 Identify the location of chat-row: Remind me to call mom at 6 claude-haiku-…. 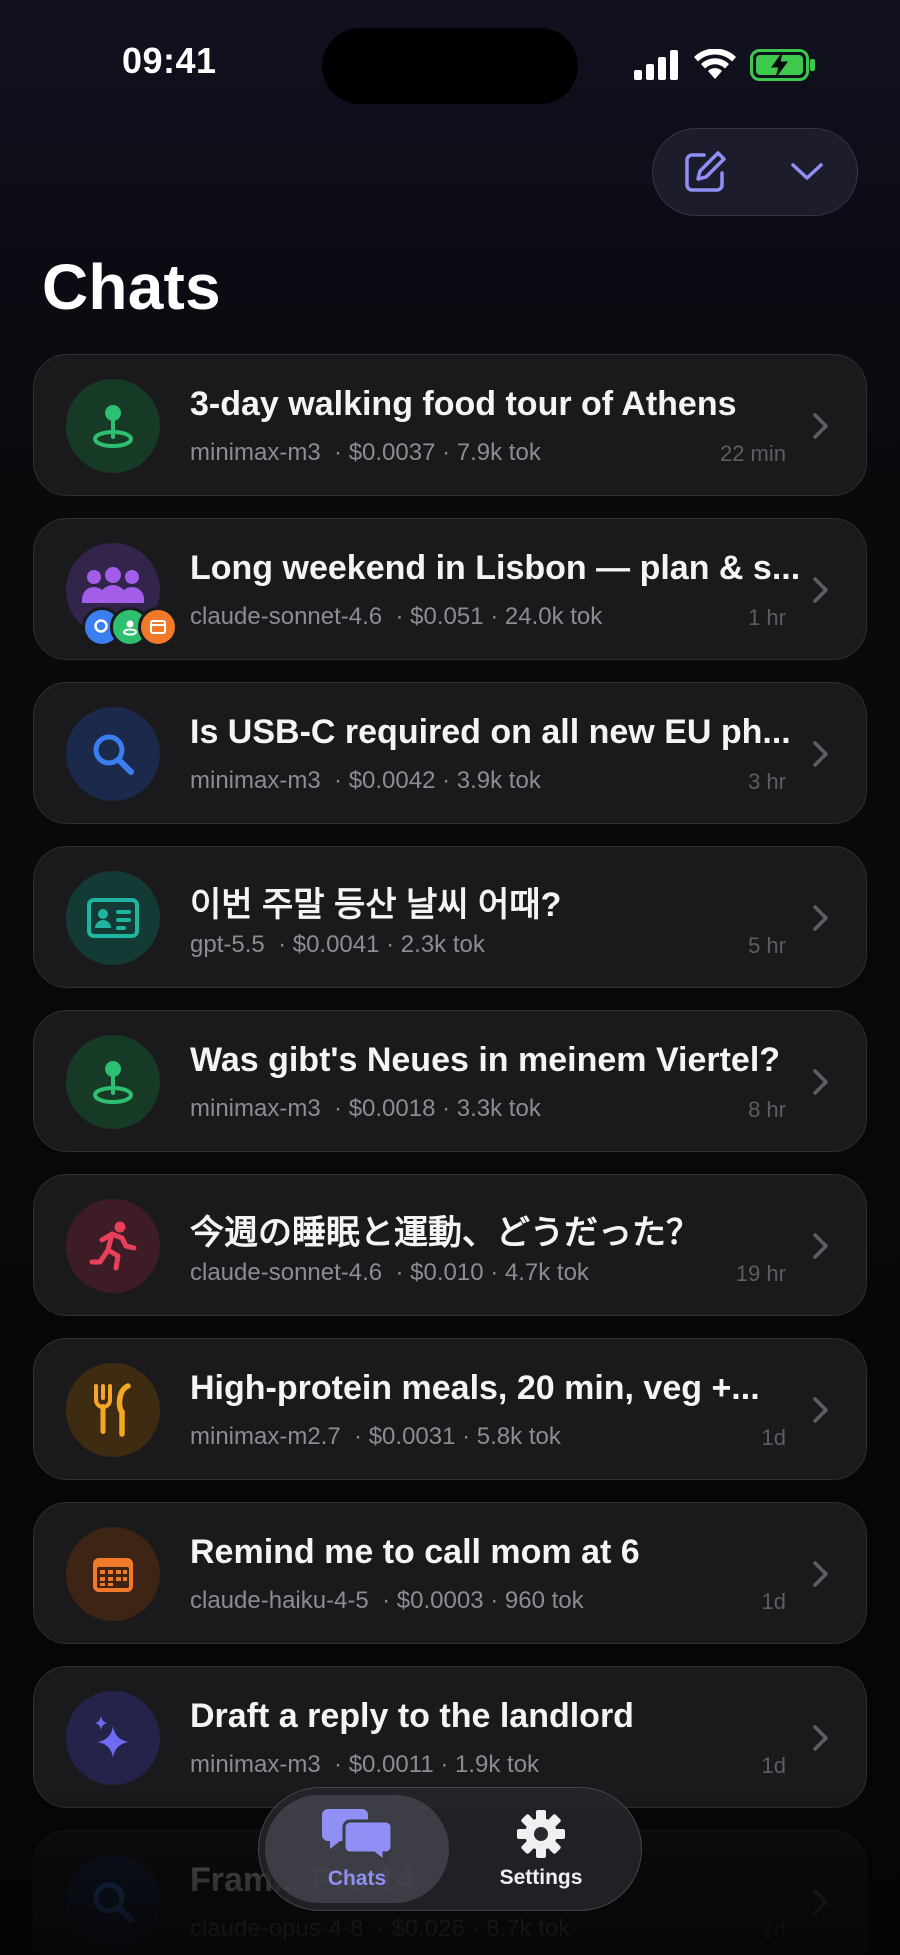
(450, 1573).